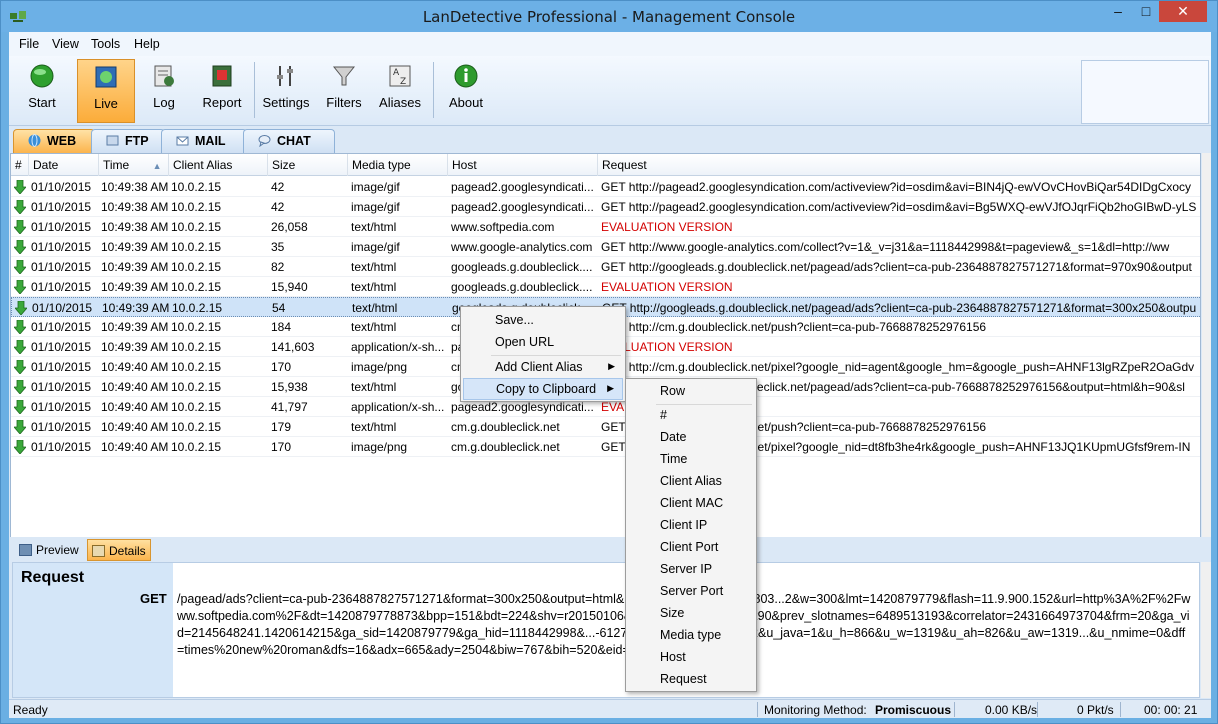 The height and width of the screenshot is (724, 1218). I want to click on column-header-time: Time ▲, so click(134, 165).